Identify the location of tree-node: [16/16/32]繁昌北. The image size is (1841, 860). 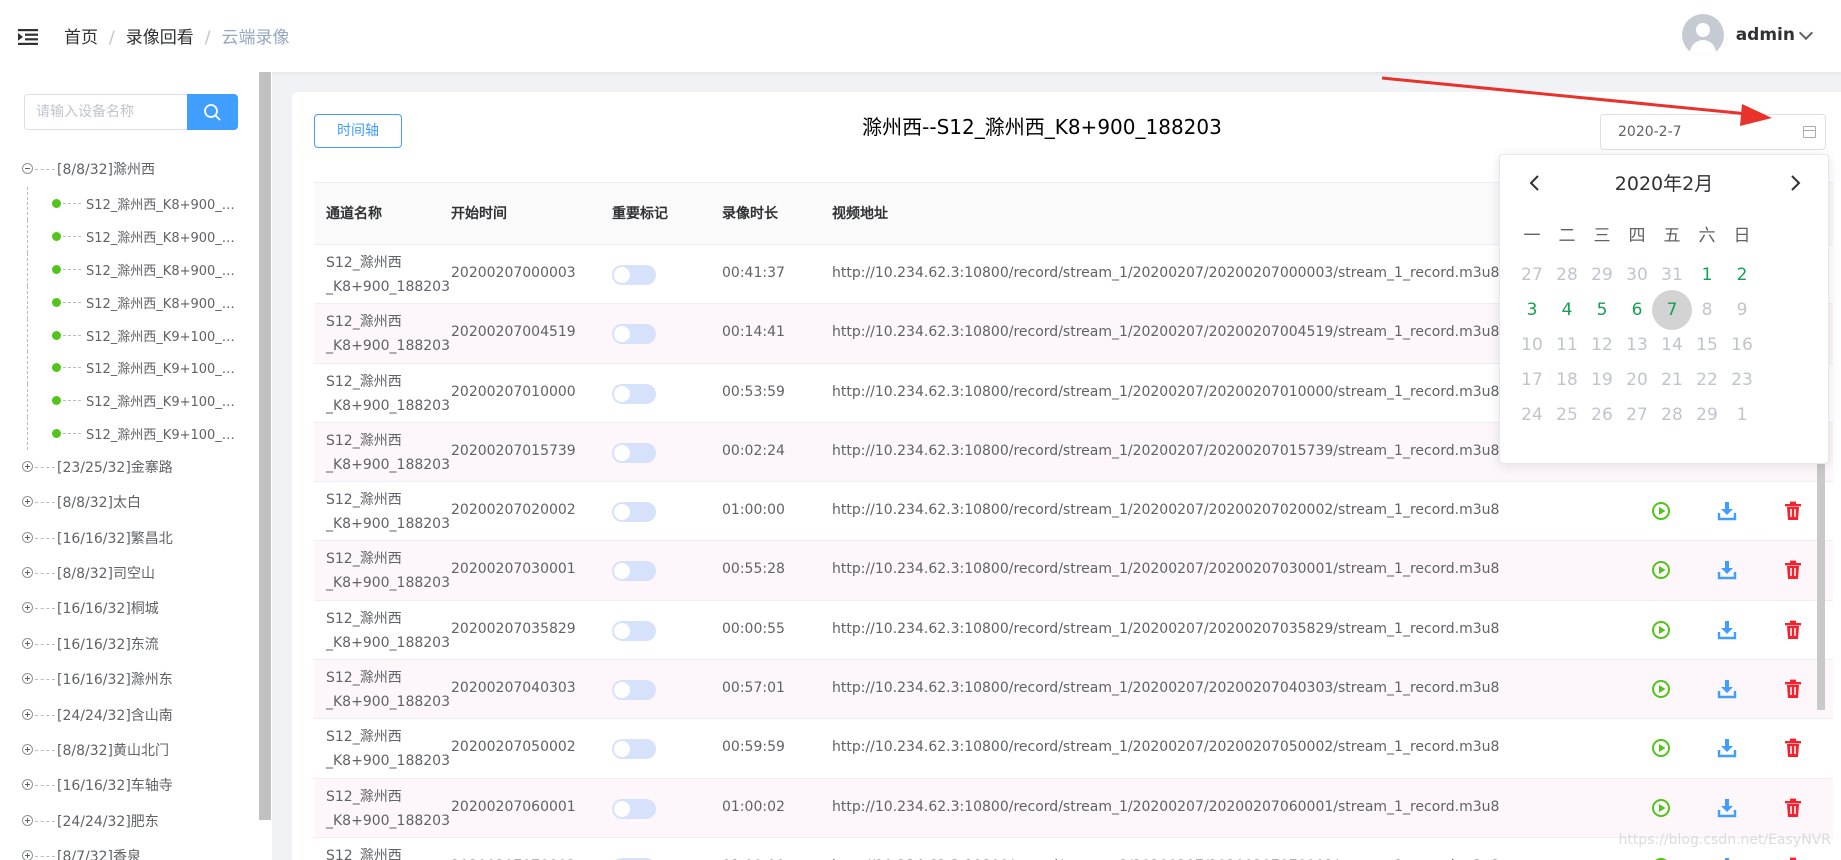
(129, 538).